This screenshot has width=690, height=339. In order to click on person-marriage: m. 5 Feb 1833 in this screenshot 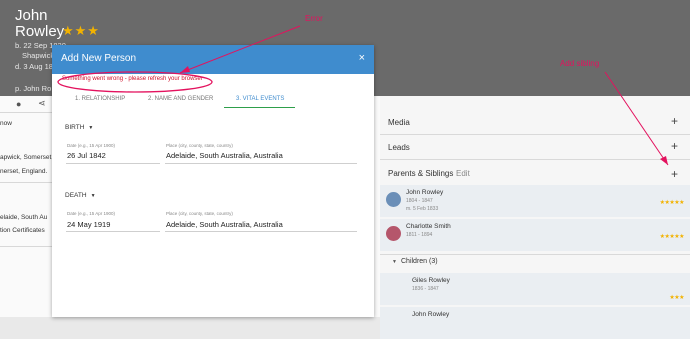, I will do `click(422, 209)`.